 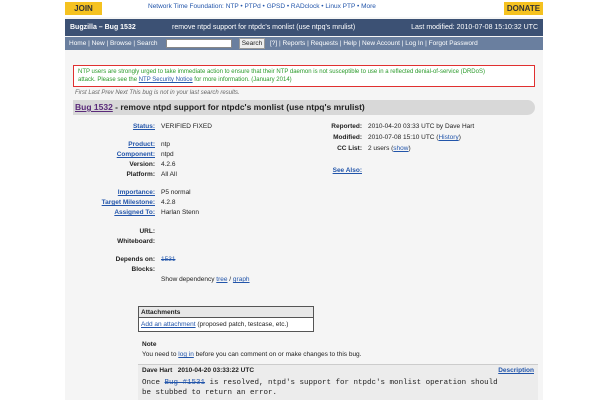 I want to click on security-notice-link: NTP Security Notice, so click(x=166, y=80).